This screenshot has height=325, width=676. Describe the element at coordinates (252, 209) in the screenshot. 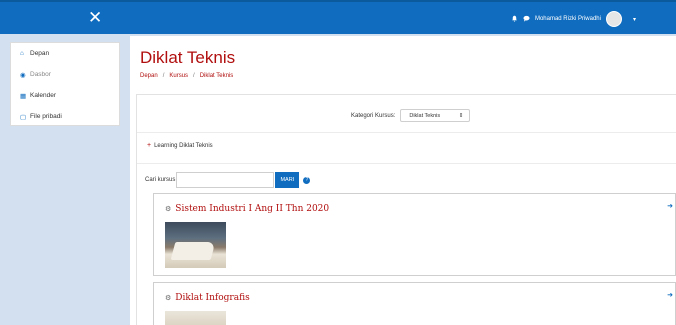

I see `course-title: Sistem Industri I Ang II Thn 2020` at that location.